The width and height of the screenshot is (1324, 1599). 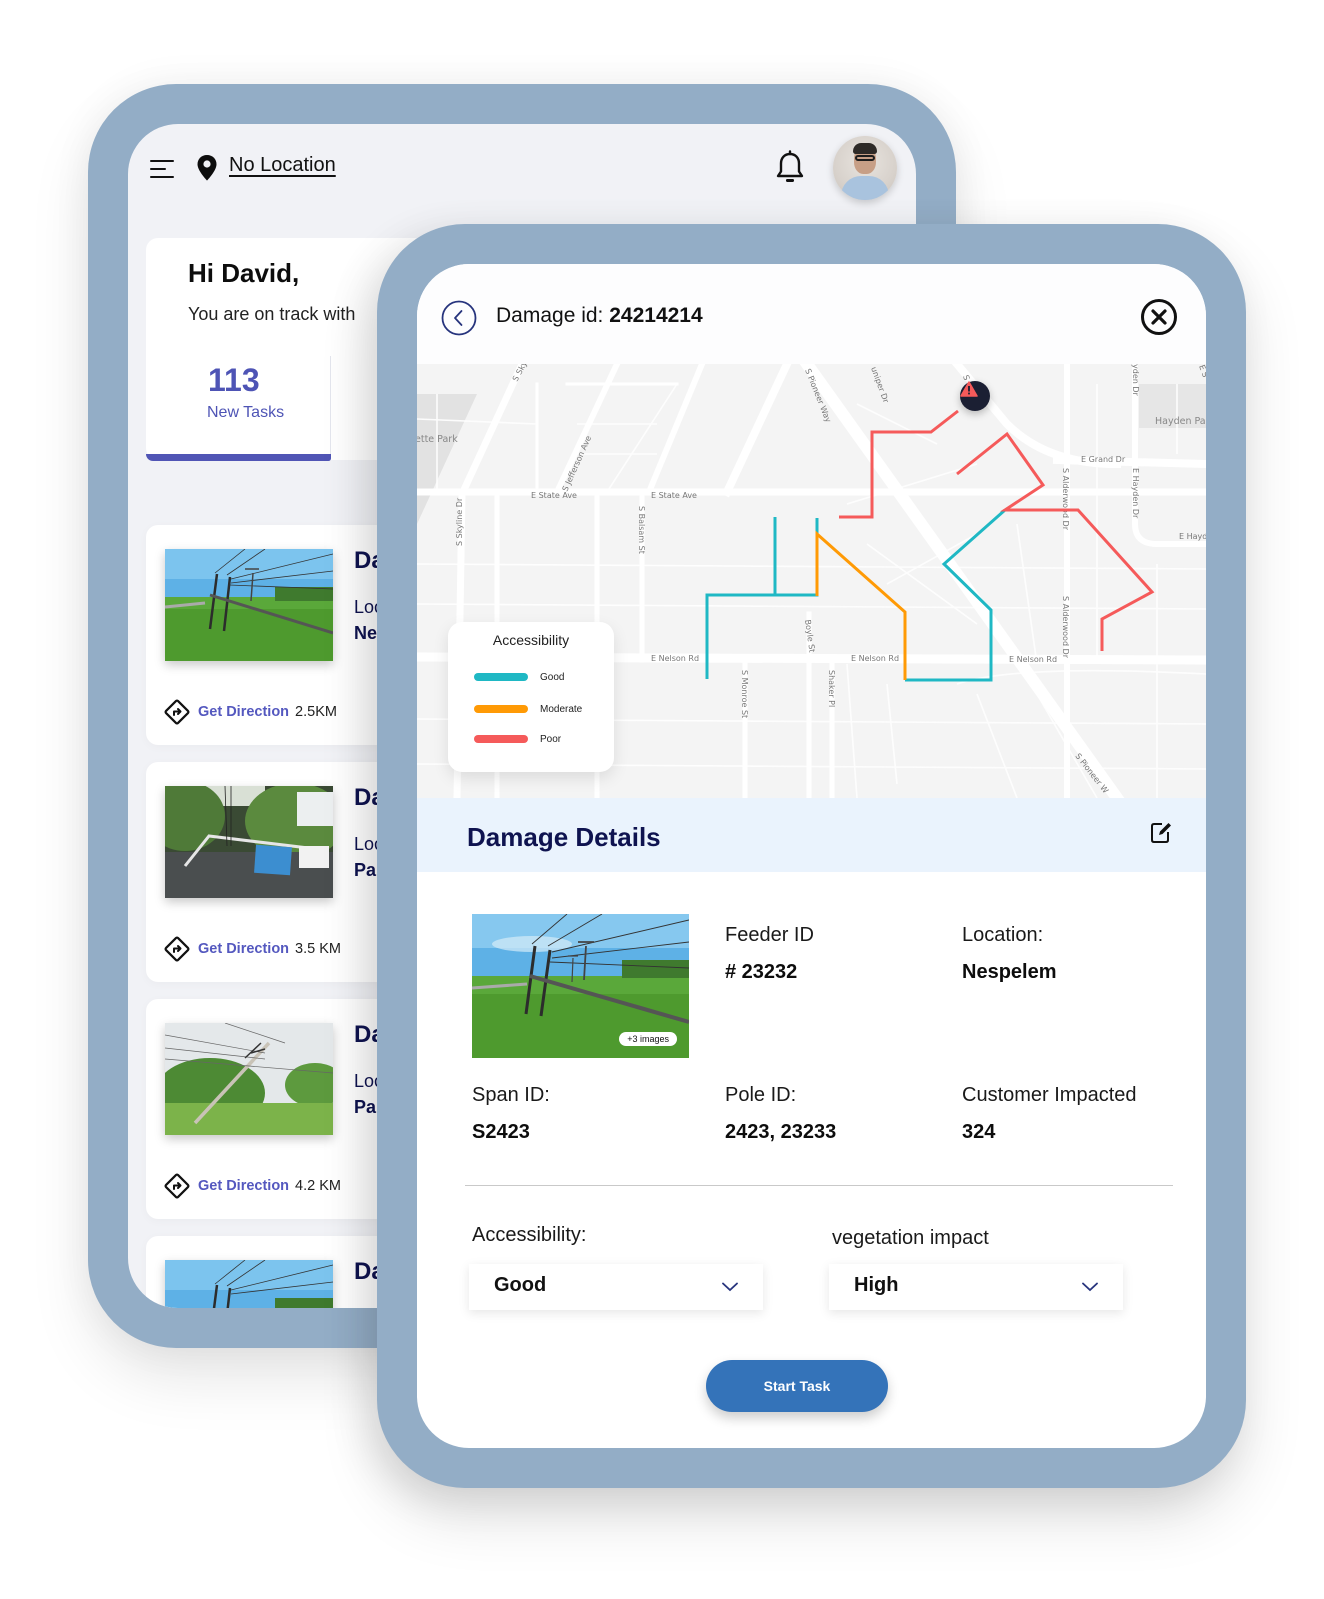 I want to click on street-label: uniper Dr, so click(x=880, y=385).